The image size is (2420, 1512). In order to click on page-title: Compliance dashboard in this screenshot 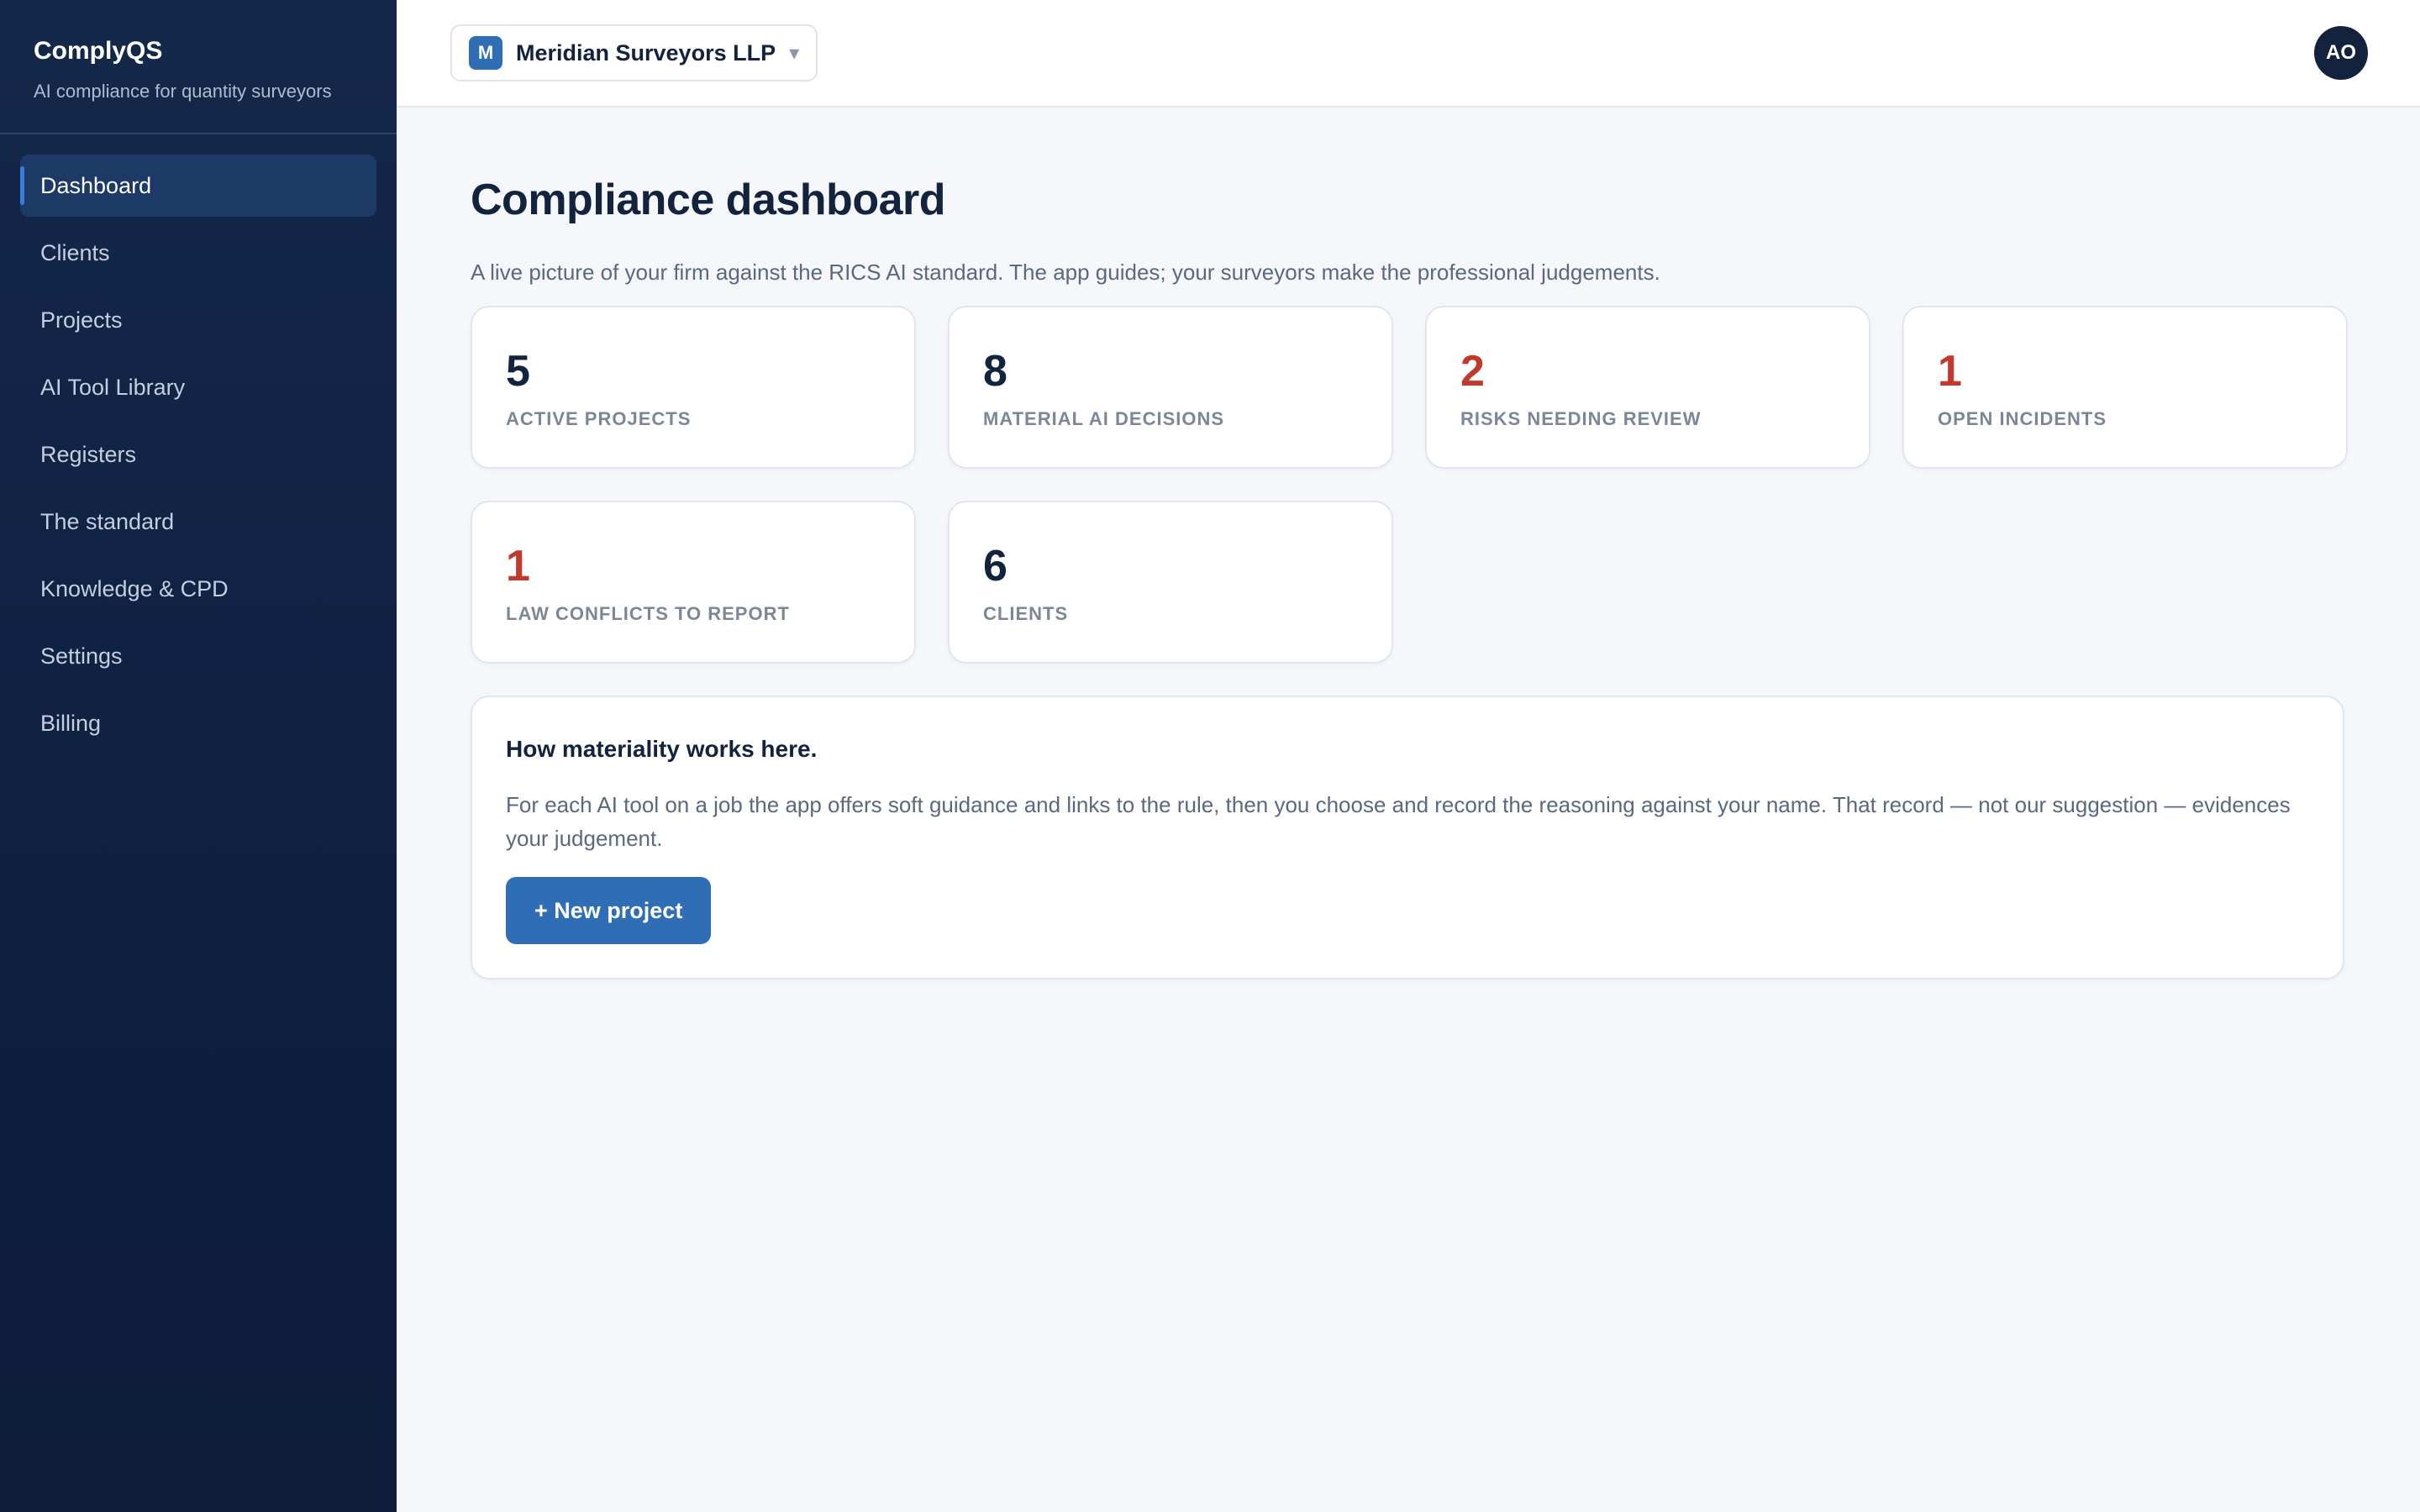, I will do `click(708, 200)`.